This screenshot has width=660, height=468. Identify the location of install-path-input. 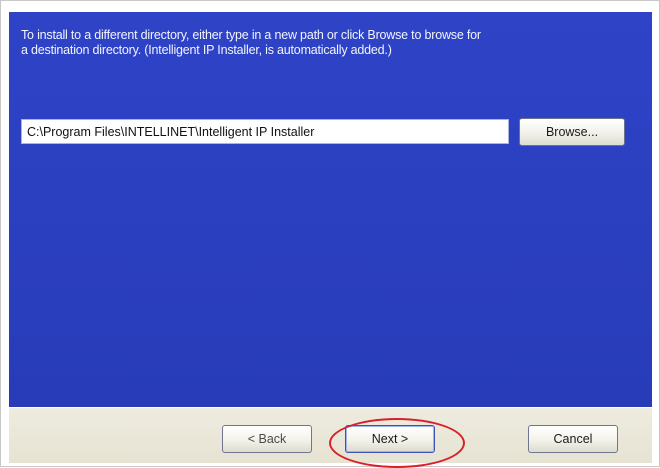
(265, 131).